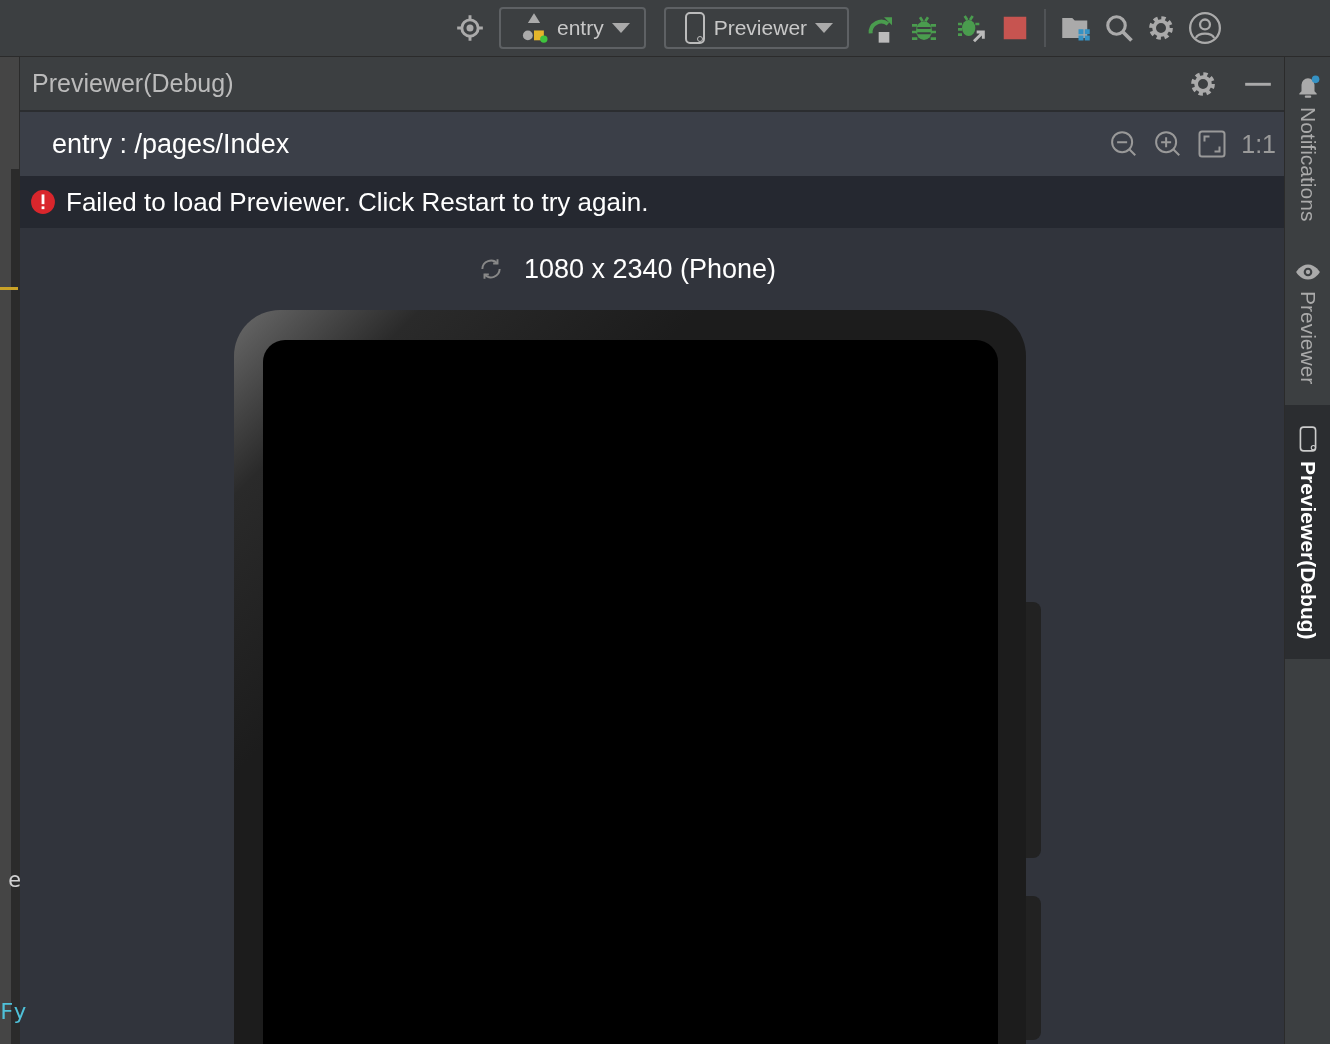 The image size is (1330, 1044). What do you see at coordinates (1119, 28) in the screenshot?
I see `search-icon` at bounding box center [1119, 28].